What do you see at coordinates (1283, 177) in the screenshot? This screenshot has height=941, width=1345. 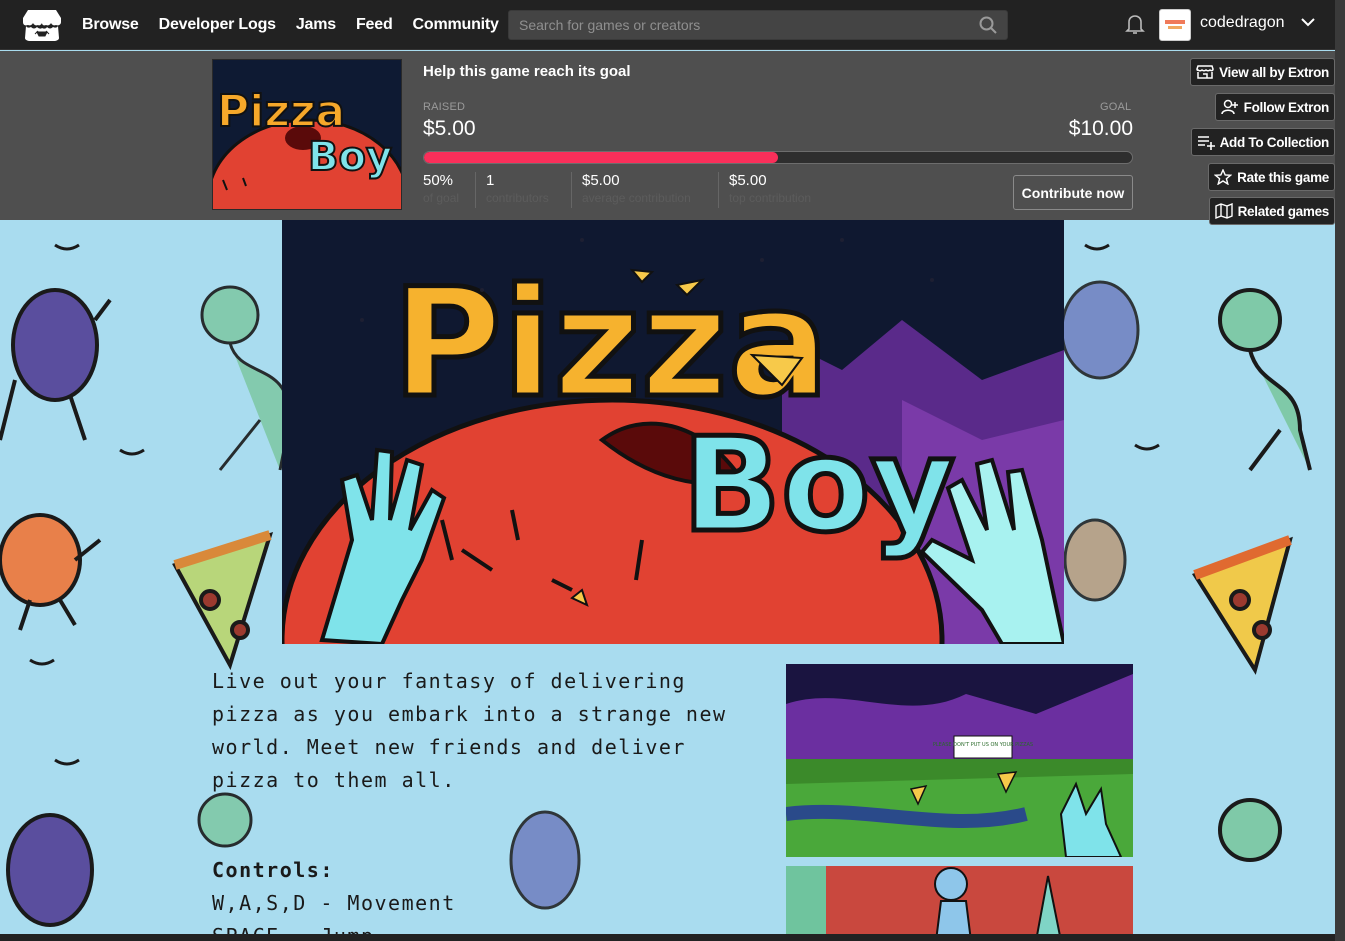 I see `rate-label: Rate this game` at bounding box center [1283, 177].